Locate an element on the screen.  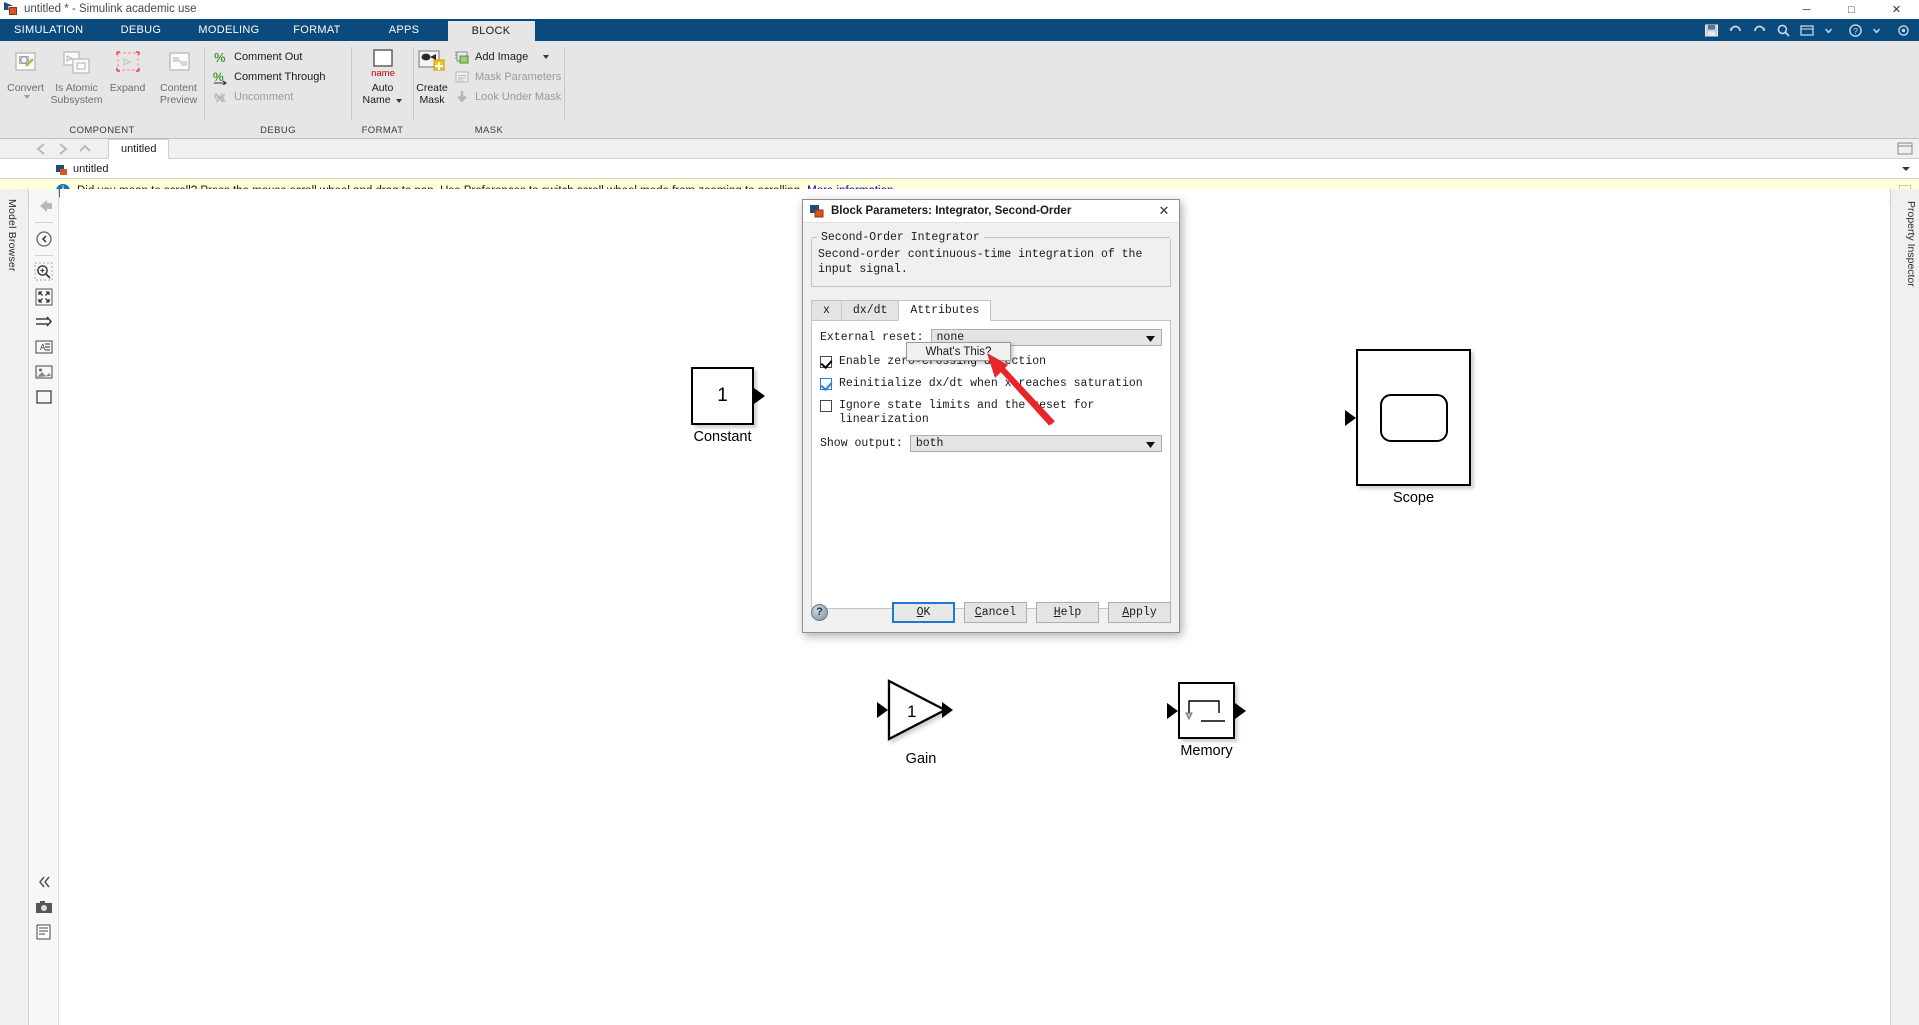
comment-through-label: Comment Through is located at coordinates (280, 77).